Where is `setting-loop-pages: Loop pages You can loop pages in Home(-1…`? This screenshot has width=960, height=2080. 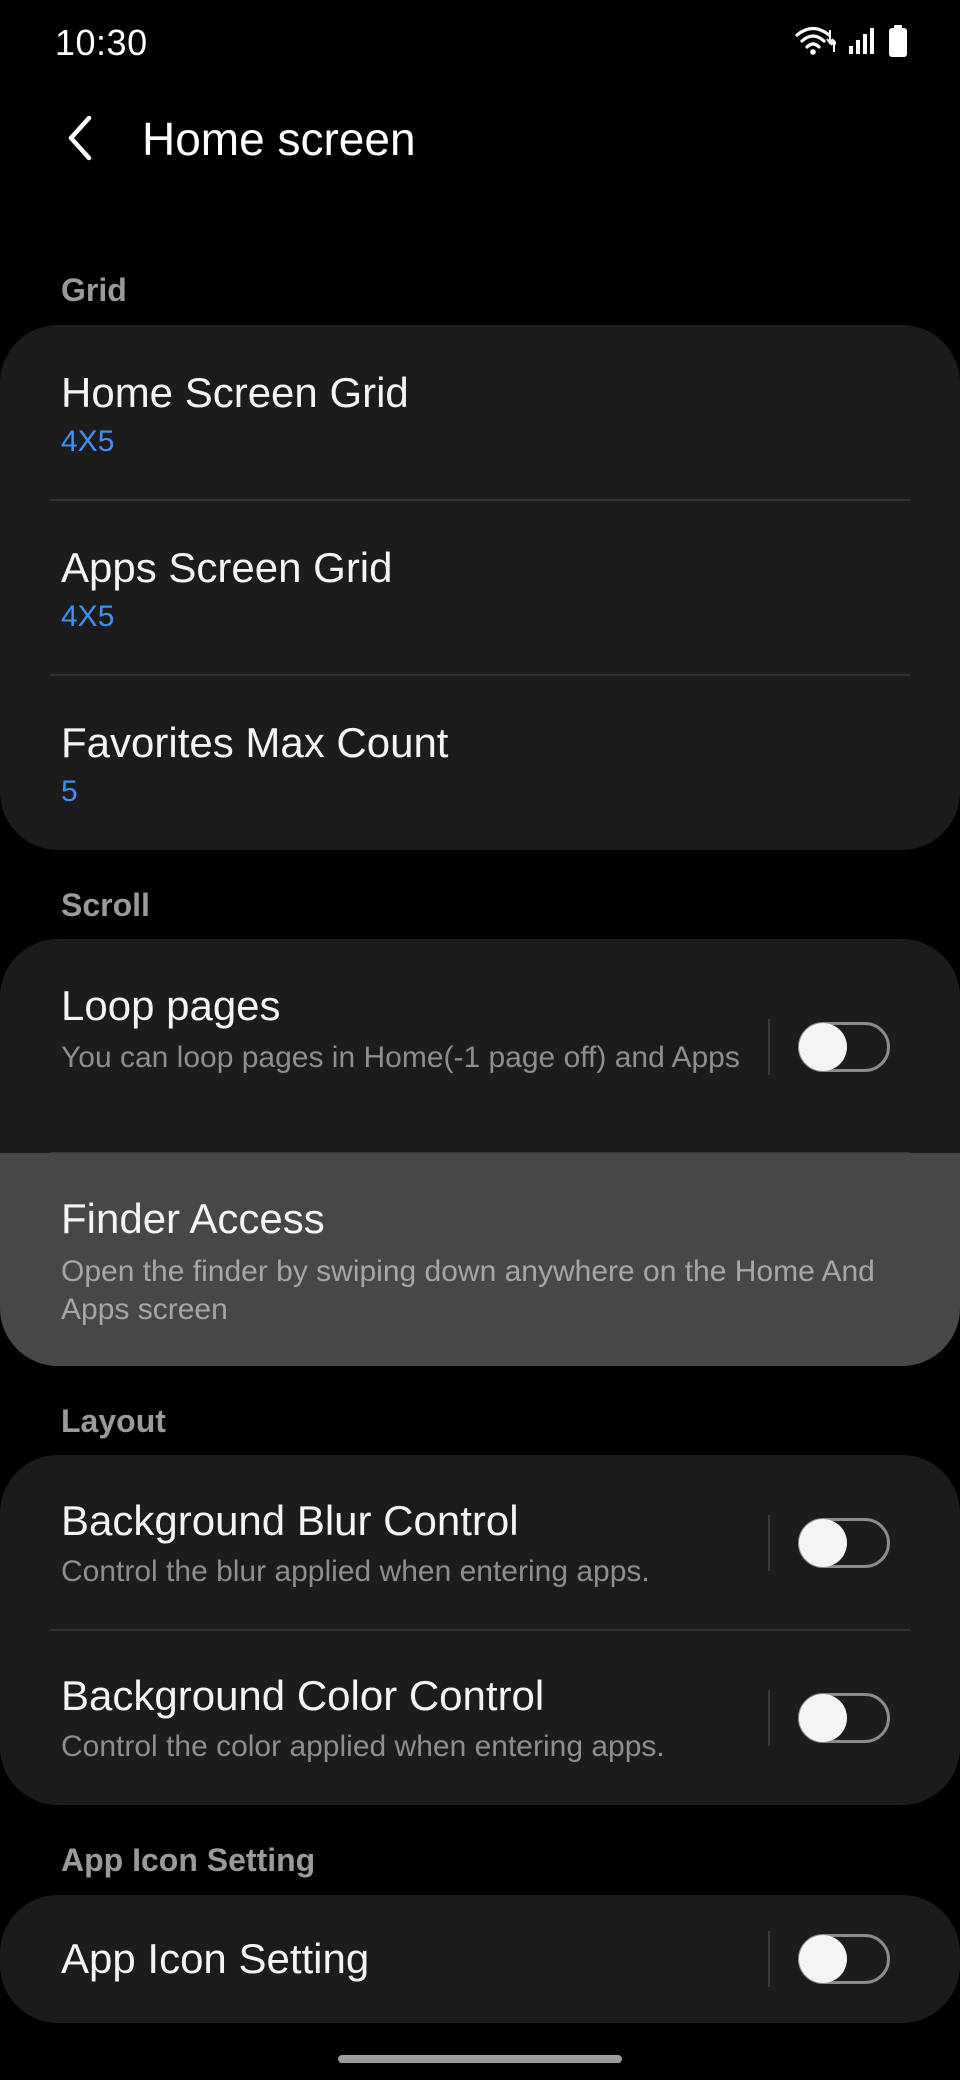 setting-loop-pages: Loop pages You can loop pages in Home(-1… is located at coordinates (480, 1046).